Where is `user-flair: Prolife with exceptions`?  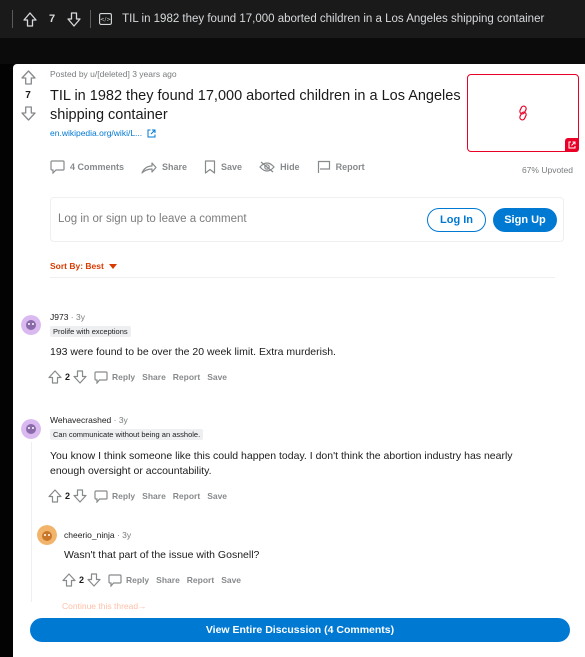
user-flair: Prolife with exceptions is located at coordinates (90, 331).